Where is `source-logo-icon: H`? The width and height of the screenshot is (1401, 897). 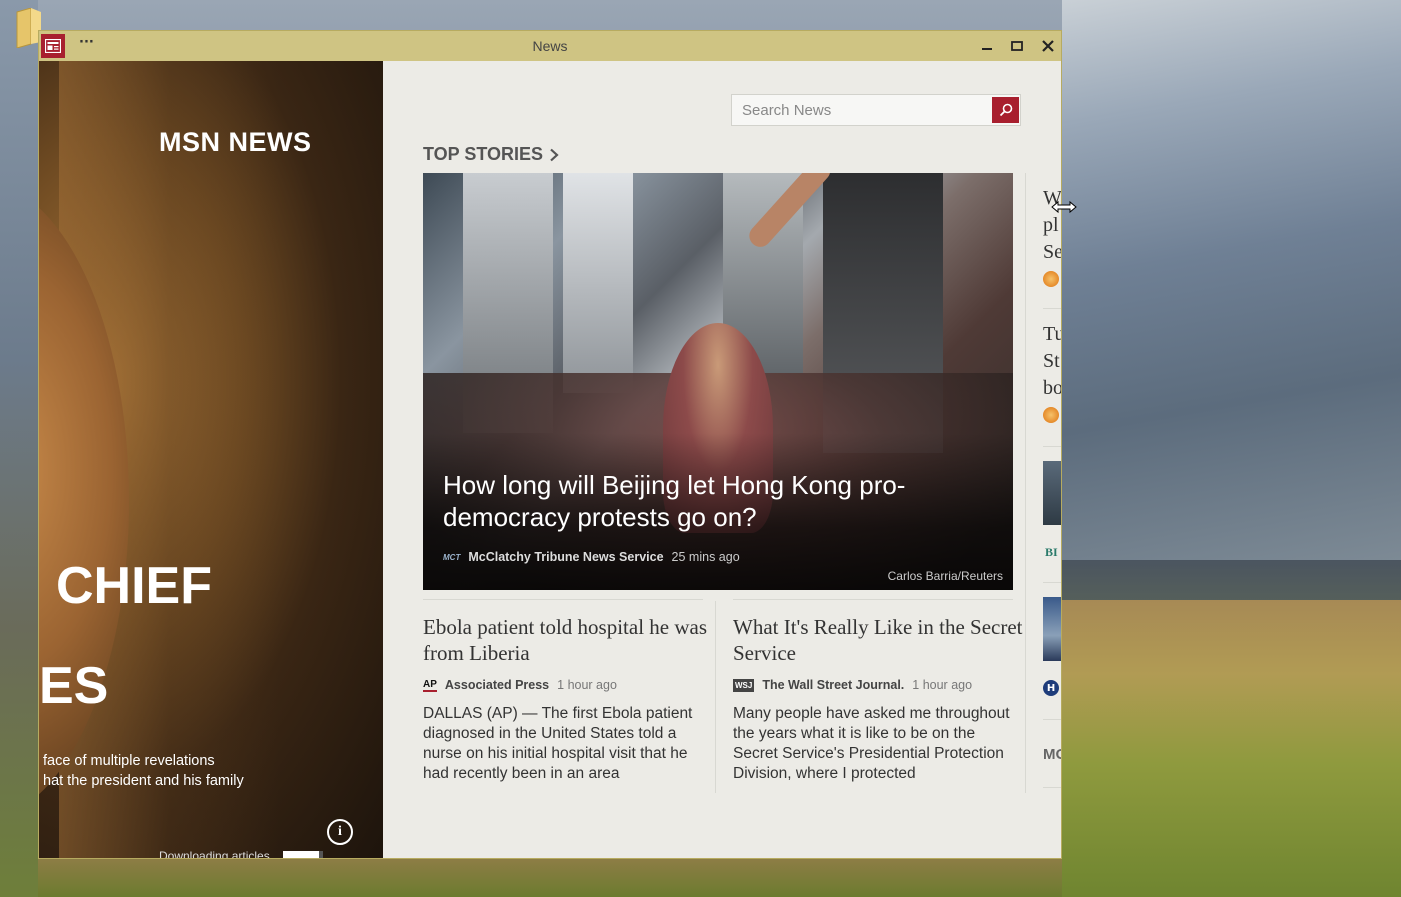 source-logo-icon: H is located at coordinates (1051, 688).